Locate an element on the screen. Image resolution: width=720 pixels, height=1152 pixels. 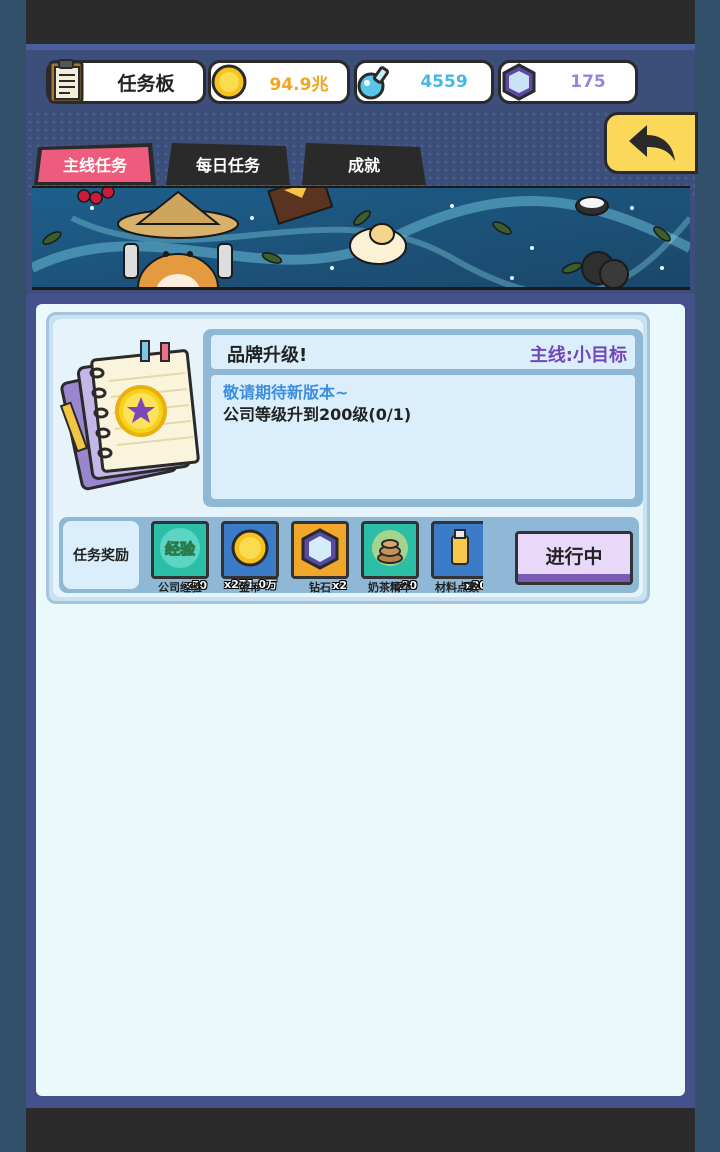
gold-counter: 94.9兆 is located at coordinates (279, 82).